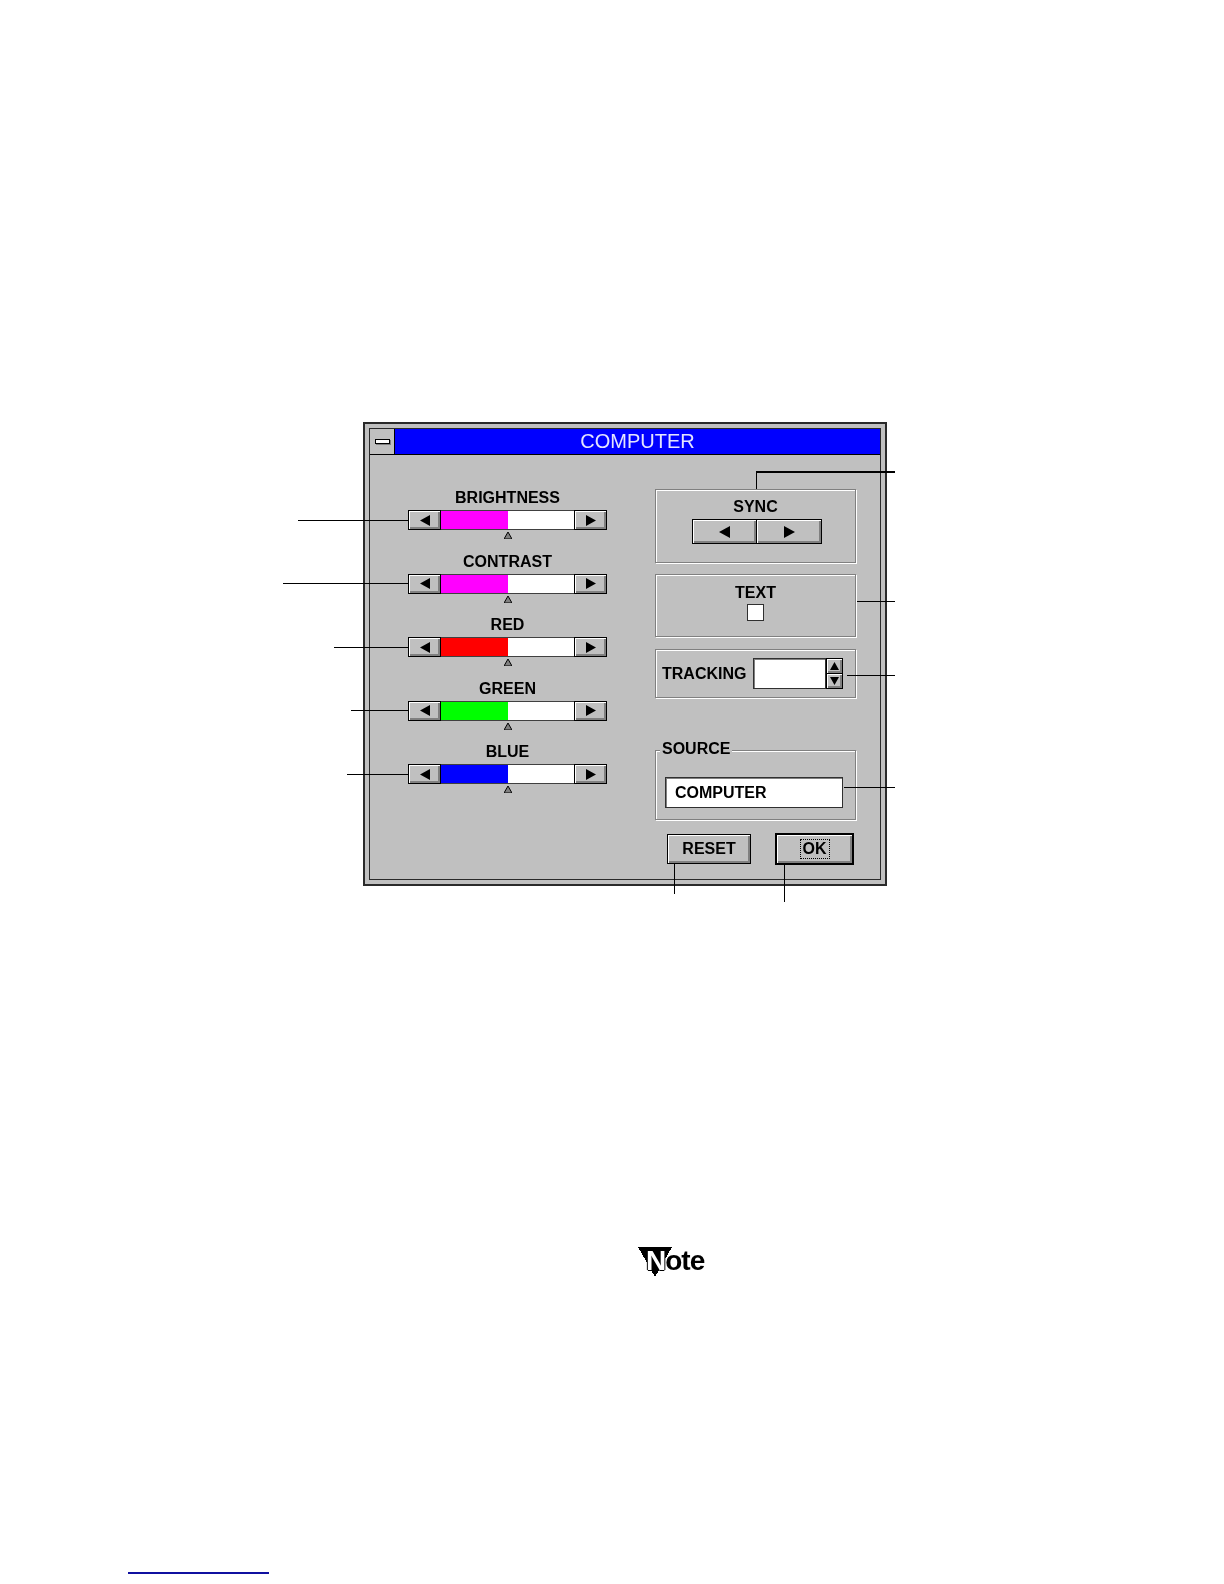 Image resolution: width=1224 pixels, height=1584 pixels. What do you see at coordinates (507, 625) in the screenshot?
I see `slider-label: RED` at bounding box center [507, 625].